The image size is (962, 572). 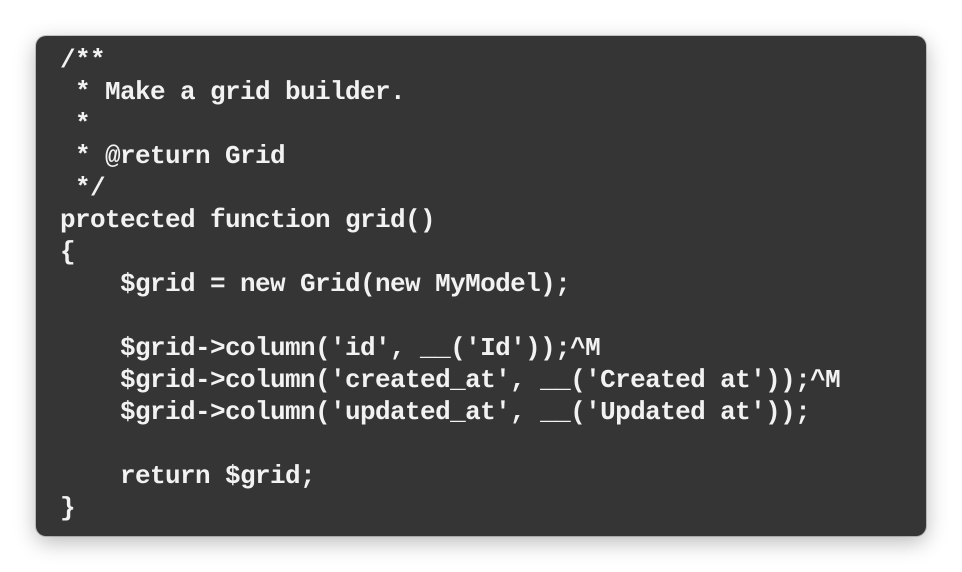 What do you see at coordinates (83, 60) in the screenshot?
I see `code-line: /**` at bounding box center [83, 60].